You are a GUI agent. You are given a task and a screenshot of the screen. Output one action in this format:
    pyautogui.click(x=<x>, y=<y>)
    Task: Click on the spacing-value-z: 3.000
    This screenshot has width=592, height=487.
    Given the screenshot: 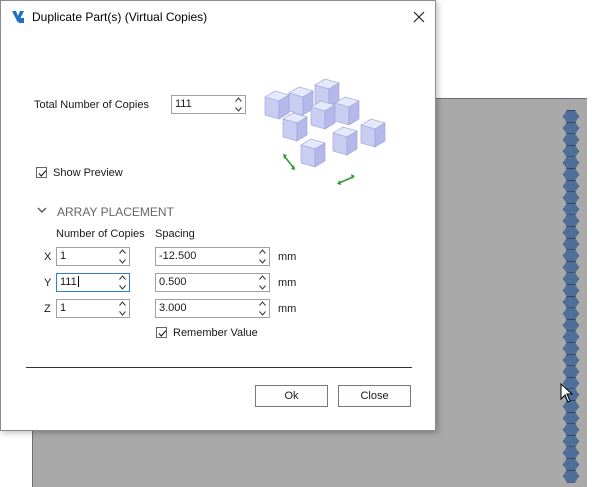 What is the action you would take?
    pyautogui.click(x=173, y=308)
    